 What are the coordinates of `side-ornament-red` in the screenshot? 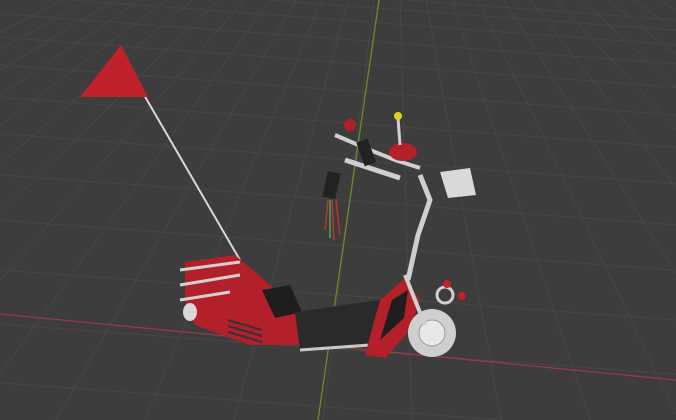 It's located at (447, 284).